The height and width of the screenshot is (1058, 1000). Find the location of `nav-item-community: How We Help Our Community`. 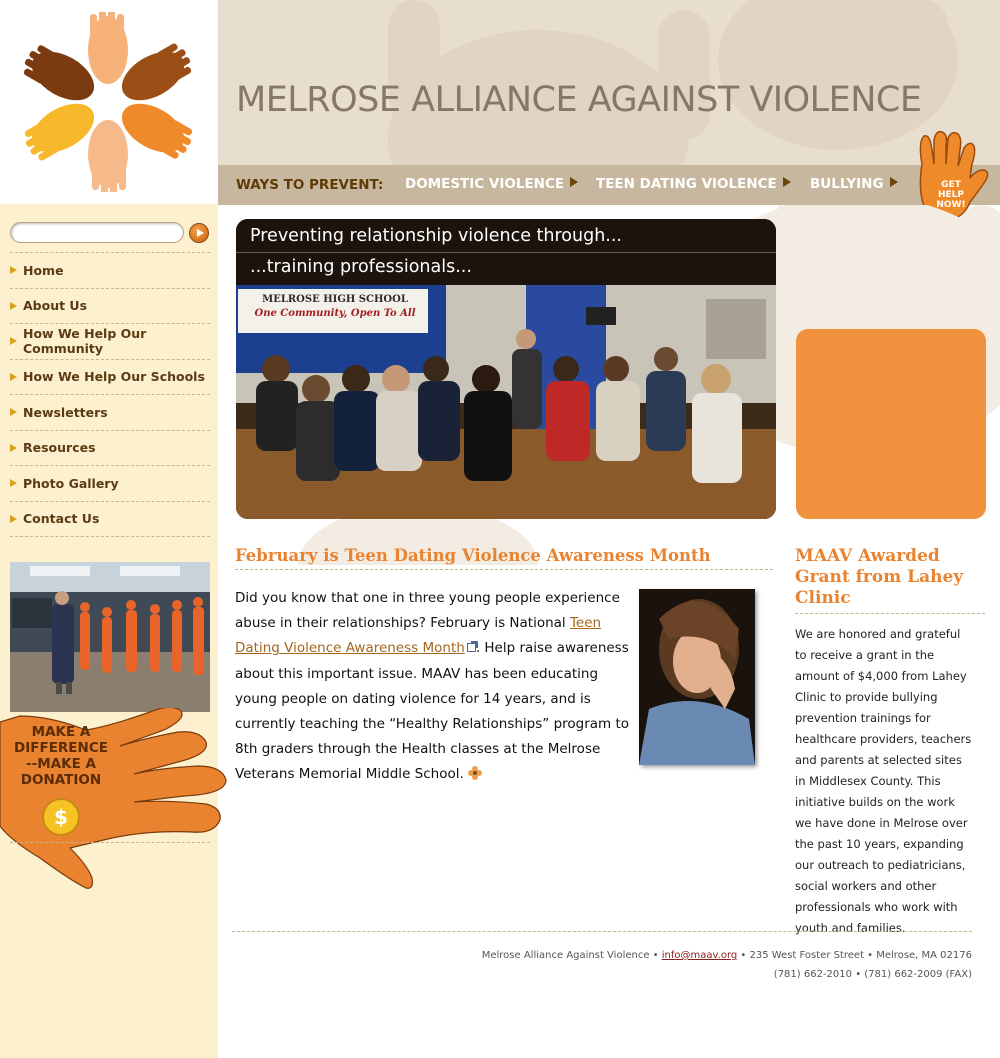

nav-item-community: How We Help Our Community is located at coordinates (110, 342).